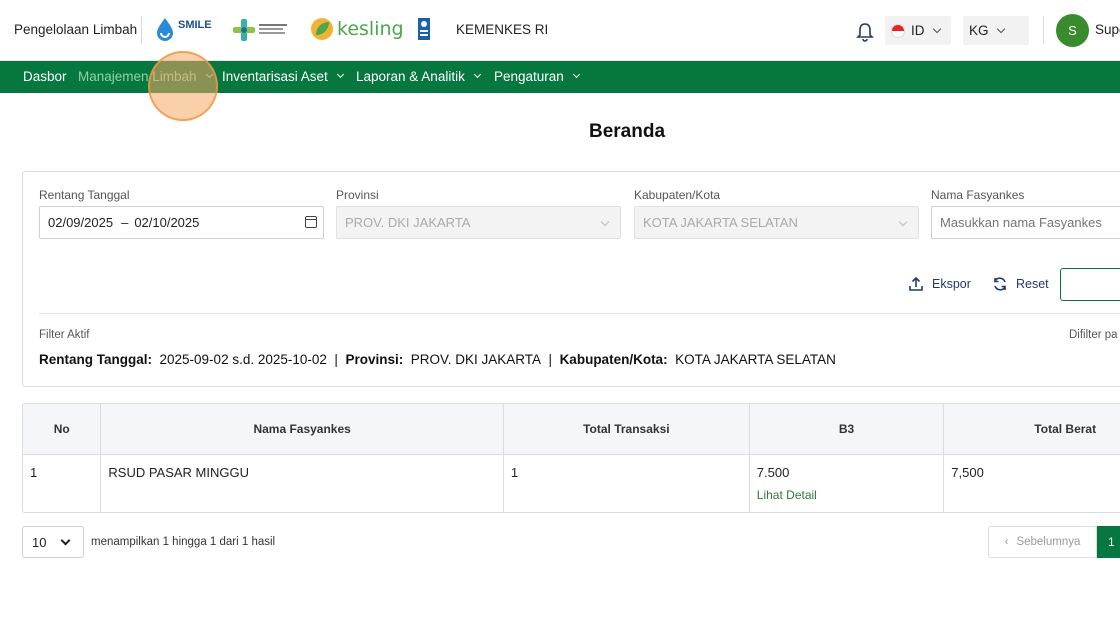 This screenshot has width=1120, height=626. Describe the element at coordinates (1093, 335) in the screenshot. I see `filtered-by-note: Difilter pa` at that location.